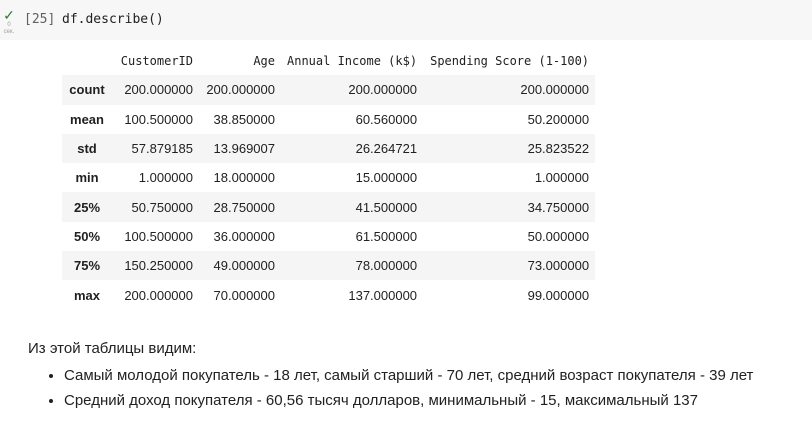 This screenshot has height=431, width=812. Describe the element at coordinates (558, 207) in the screenshot. I see `table-cell: 34.750000` at that location.